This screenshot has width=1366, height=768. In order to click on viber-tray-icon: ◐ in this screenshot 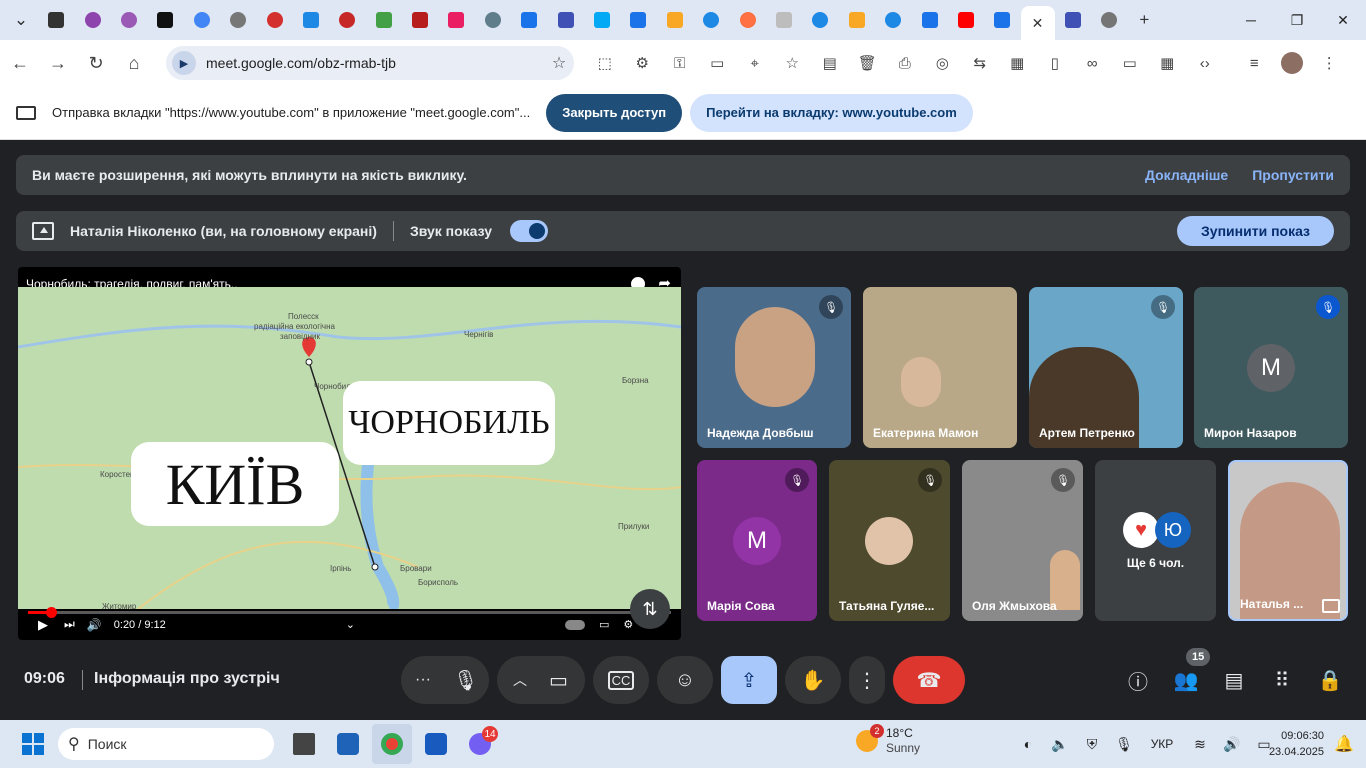, I will do `click(1028, 744)`.